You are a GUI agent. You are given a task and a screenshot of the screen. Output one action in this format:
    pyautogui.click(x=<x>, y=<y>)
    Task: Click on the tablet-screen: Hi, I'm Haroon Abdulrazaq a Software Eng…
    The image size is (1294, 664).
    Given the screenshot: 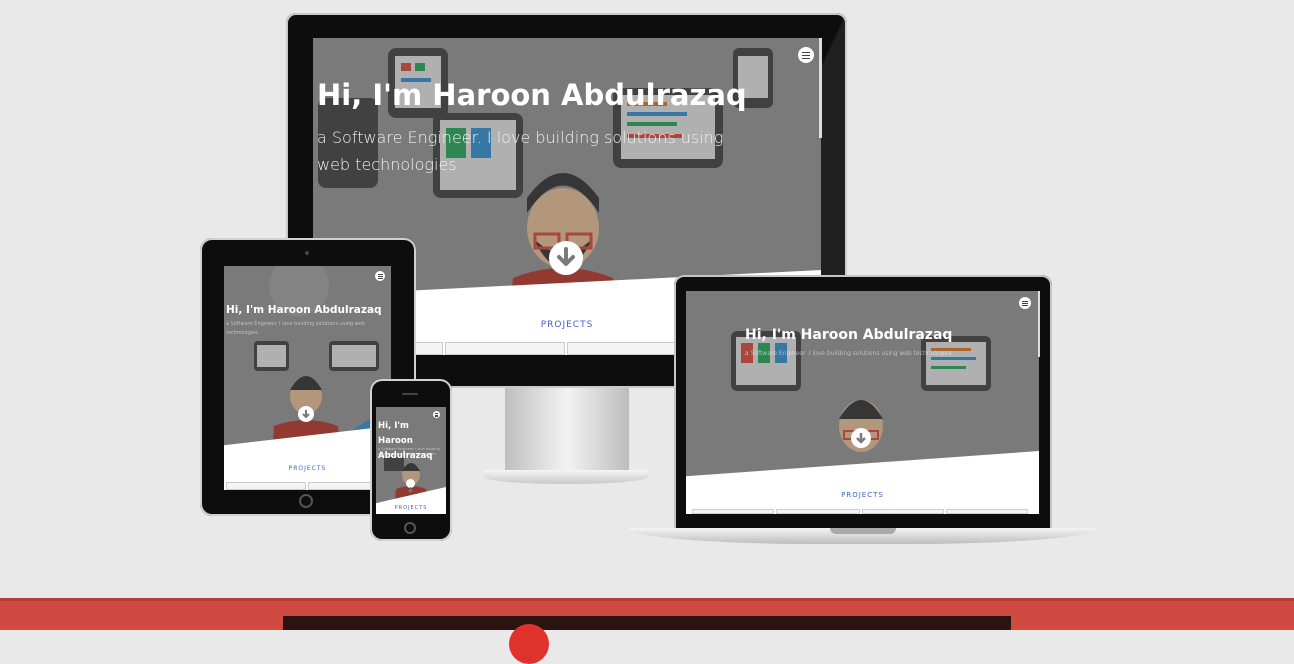 What is the action you would take?
    pyautogui.click(x=307, y=378)
    